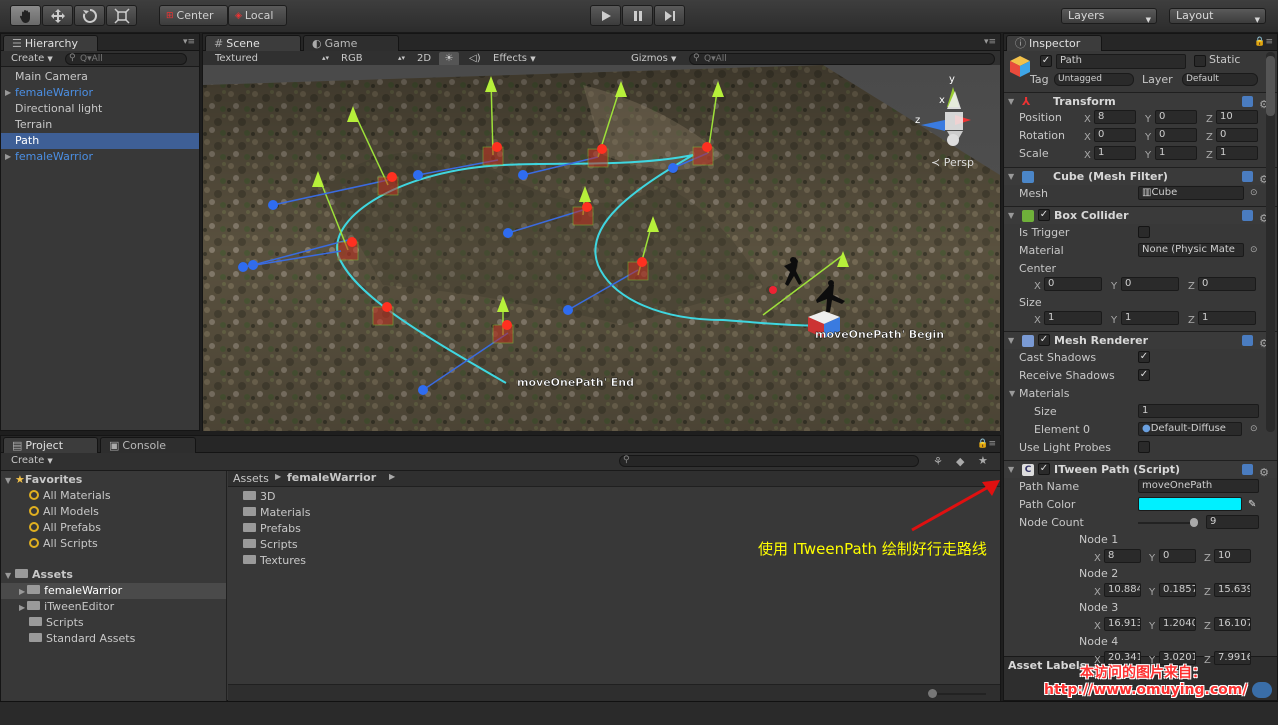 Image resolution: width=1278 pixels, height=725 pixels. Describe the element at coordinates (100, 157) in the screenshot. I see `hierarchy-item: ▶ femaleWarrior` at that location.